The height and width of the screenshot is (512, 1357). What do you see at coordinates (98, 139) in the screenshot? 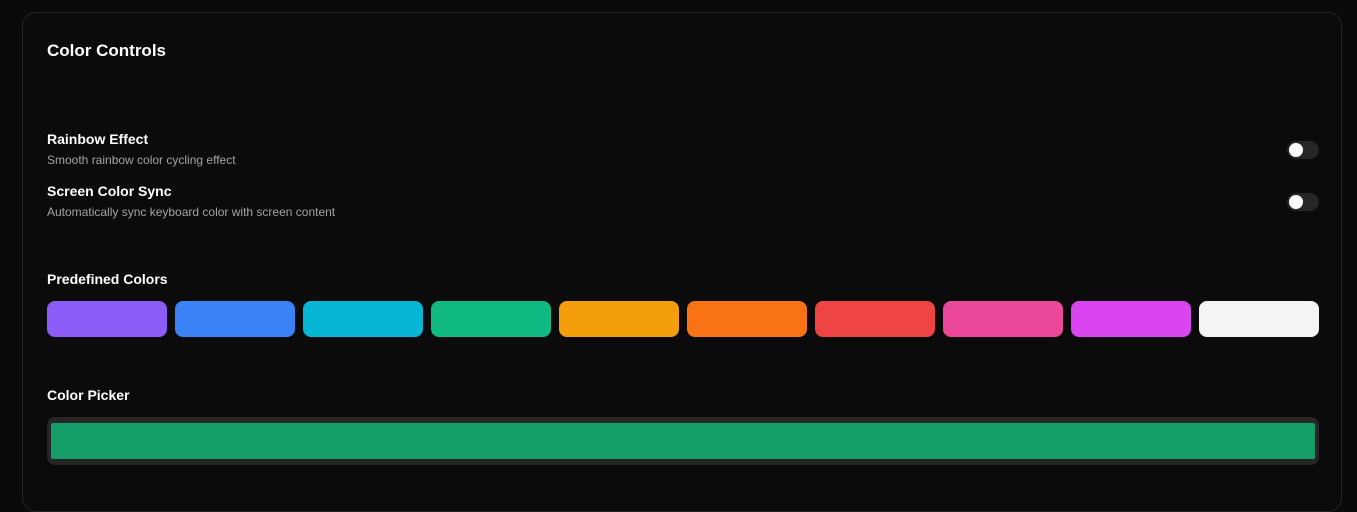
I see `rainbow-effect-title: Rainbow Effect` at bounding box center [98, 139].